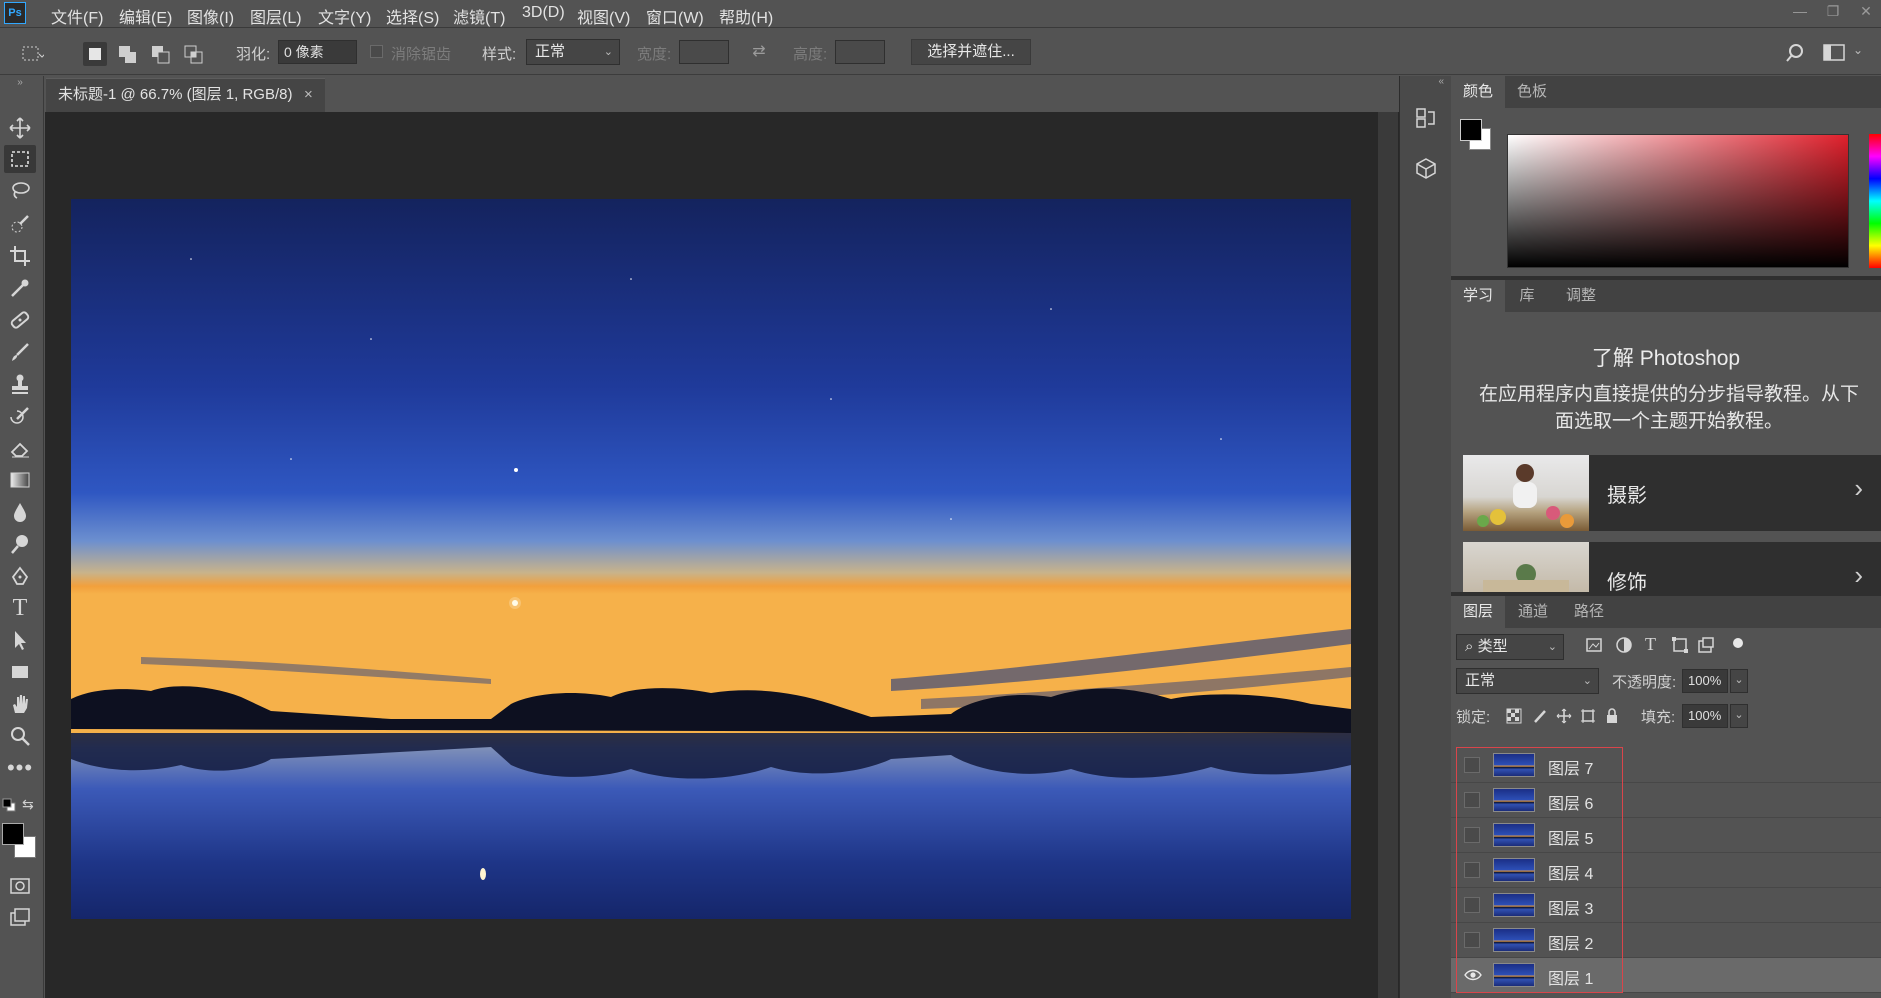 The height and width of the screenshot is (998, 1881). I want to click on collapse-toolbar-icon: », so click(20, 82).